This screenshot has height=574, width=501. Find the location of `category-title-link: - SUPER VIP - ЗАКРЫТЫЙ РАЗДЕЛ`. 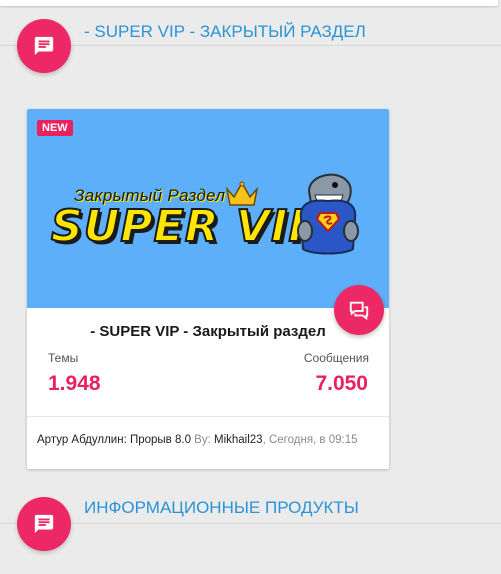

category-title-link: - SUPER VIP - ЗАКРЫТЫЙ РАЗДЕЛ is located at coordinates (225, 32).